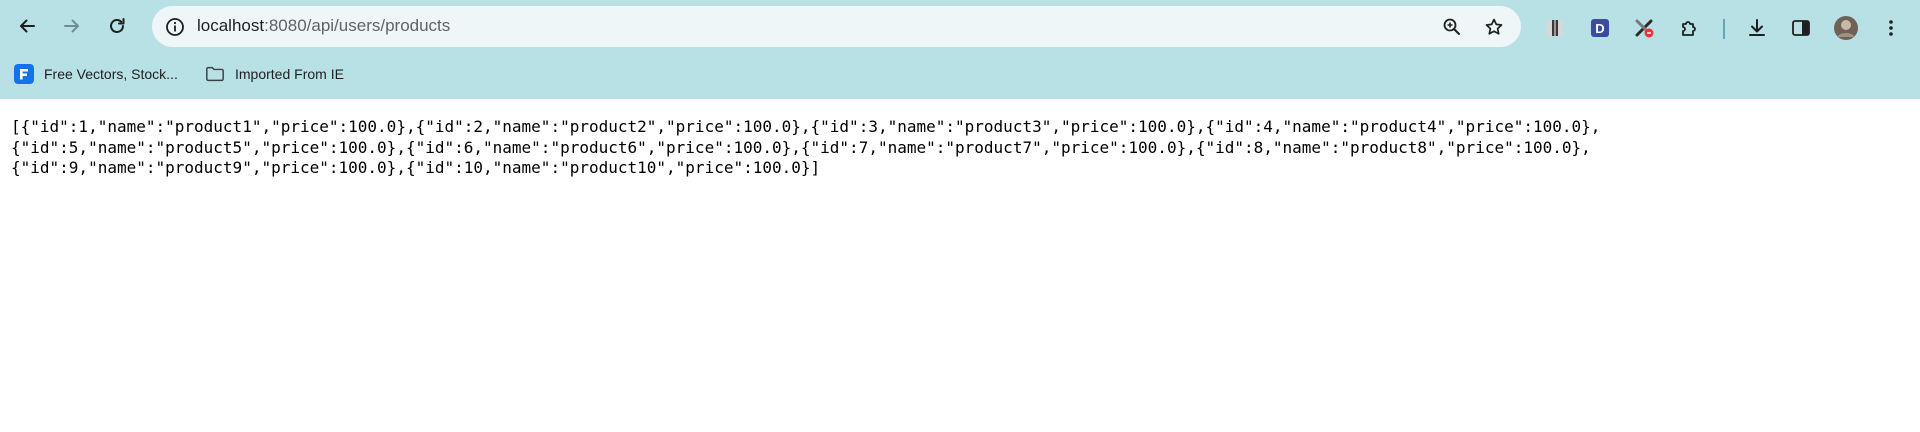 This screenshot has height=432, width=1920. What do you see at coordinates (231, 25) in the screenshot?
I see `url-host: localhost` at bounding box center [231, 25].